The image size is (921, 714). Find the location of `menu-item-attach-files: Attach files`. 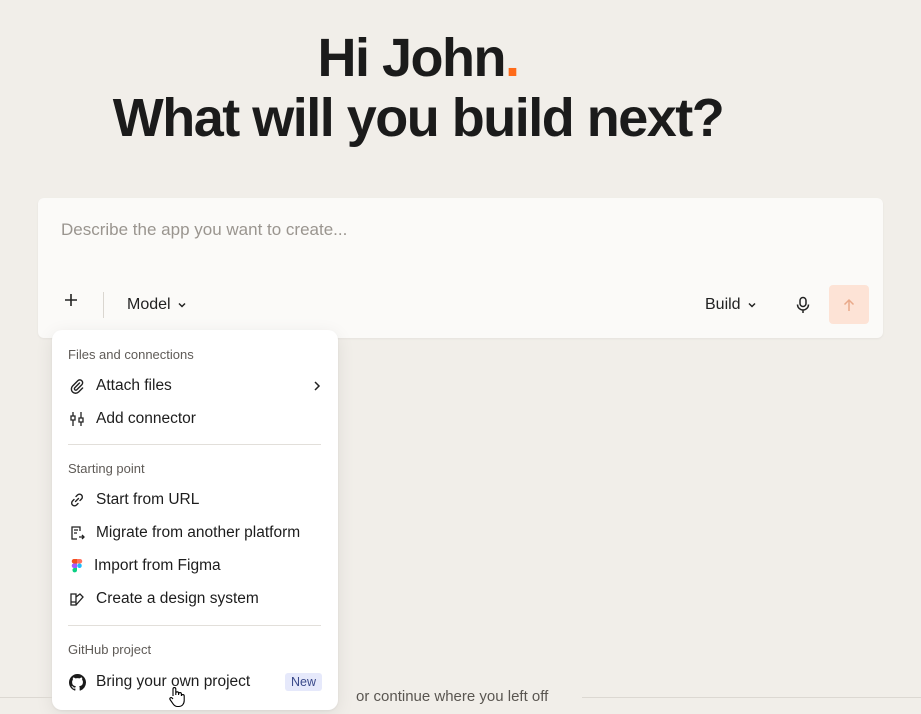

menu-item-attach-files: Attach files is located at coordinates (195, 386).